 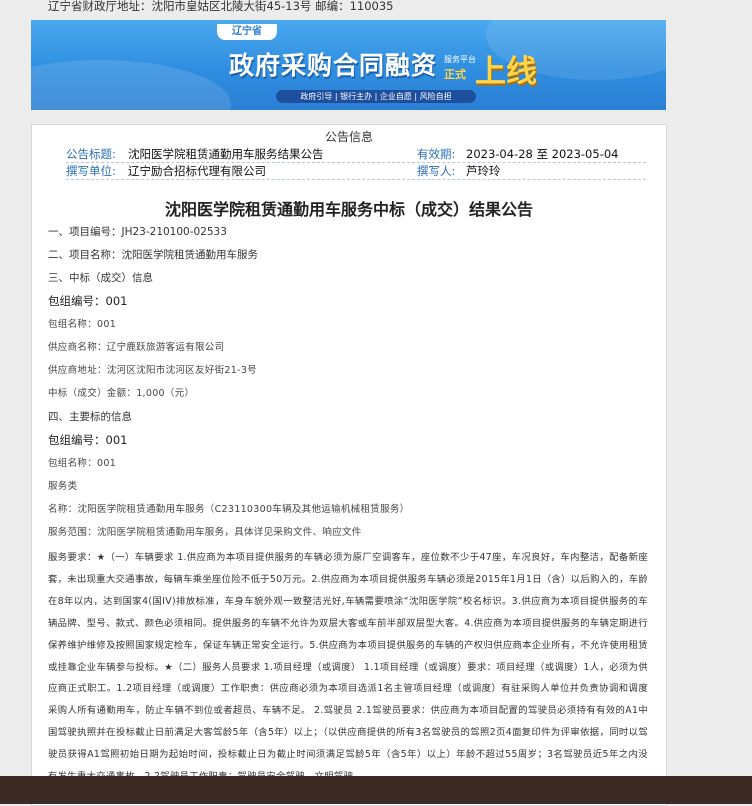 What do you see at coordinates (376, 790) in the screenshot?
I see `footer-bar` at bounding box center [376, 790].